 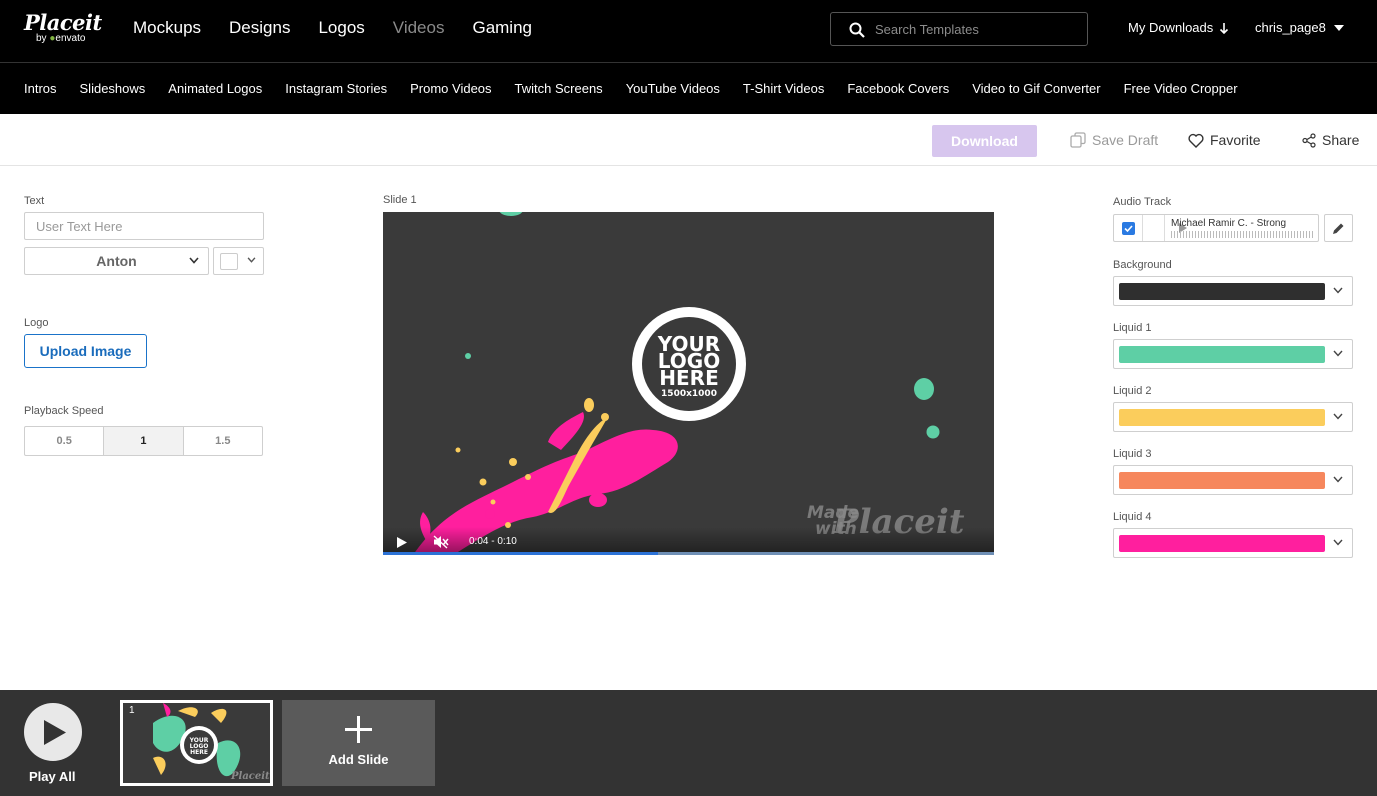 I want to click on favorite-label: Favorite, so click(x=1235, y=140).